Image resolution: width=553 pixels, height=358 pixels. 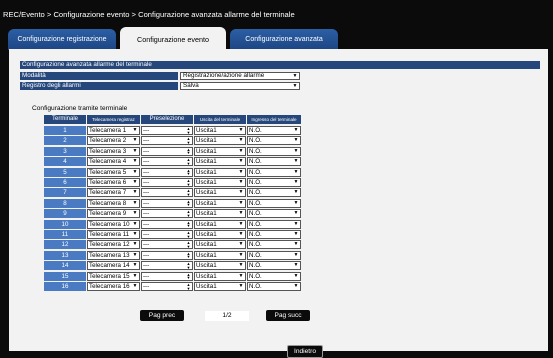 I want to click on alarm-log-select: Salva ▼, so click(x=240, y=86).